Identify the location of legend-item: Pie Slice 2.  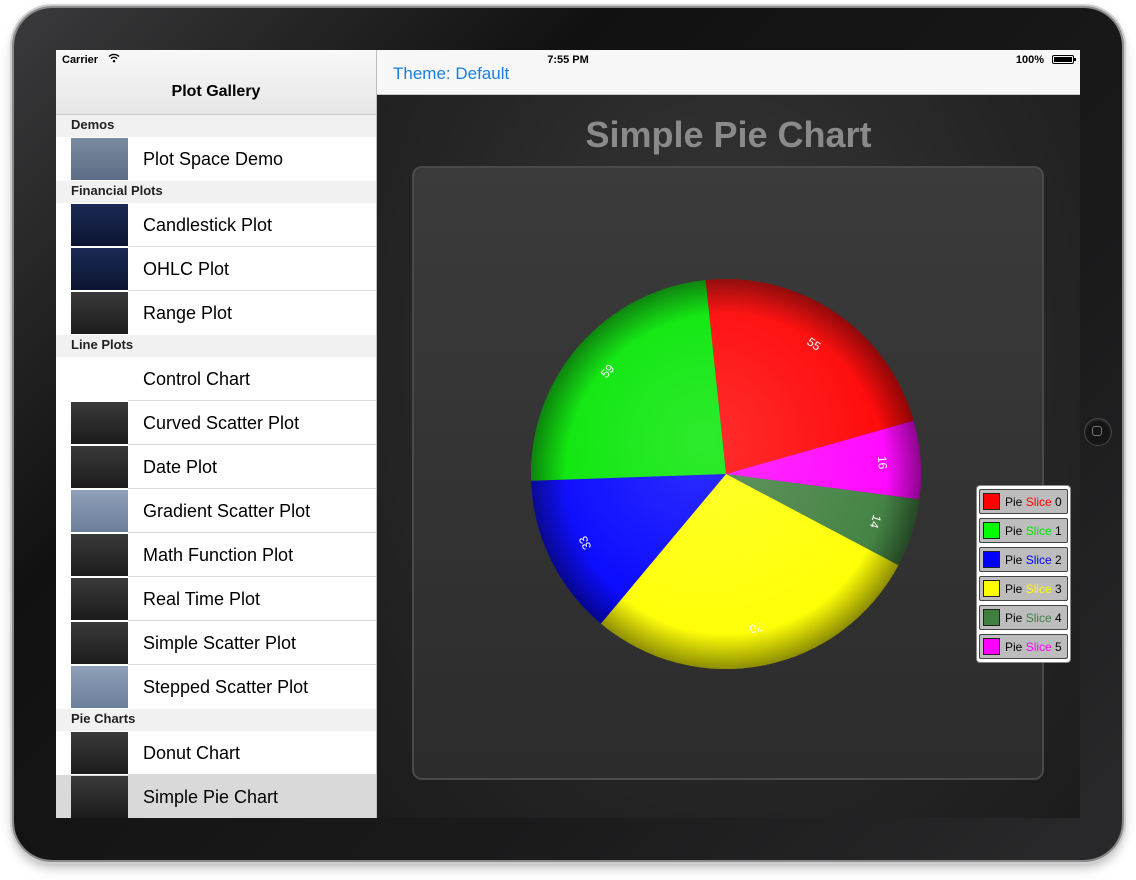
(1023, 559).